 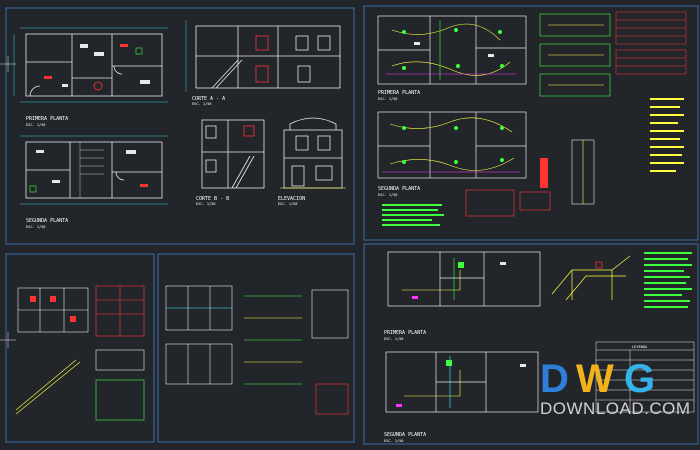 What do you see at coordinates (47, 119) in the screenshot?
I see `plan1-title: PRIMERA PLANTA` at bounding box center [47, 119].